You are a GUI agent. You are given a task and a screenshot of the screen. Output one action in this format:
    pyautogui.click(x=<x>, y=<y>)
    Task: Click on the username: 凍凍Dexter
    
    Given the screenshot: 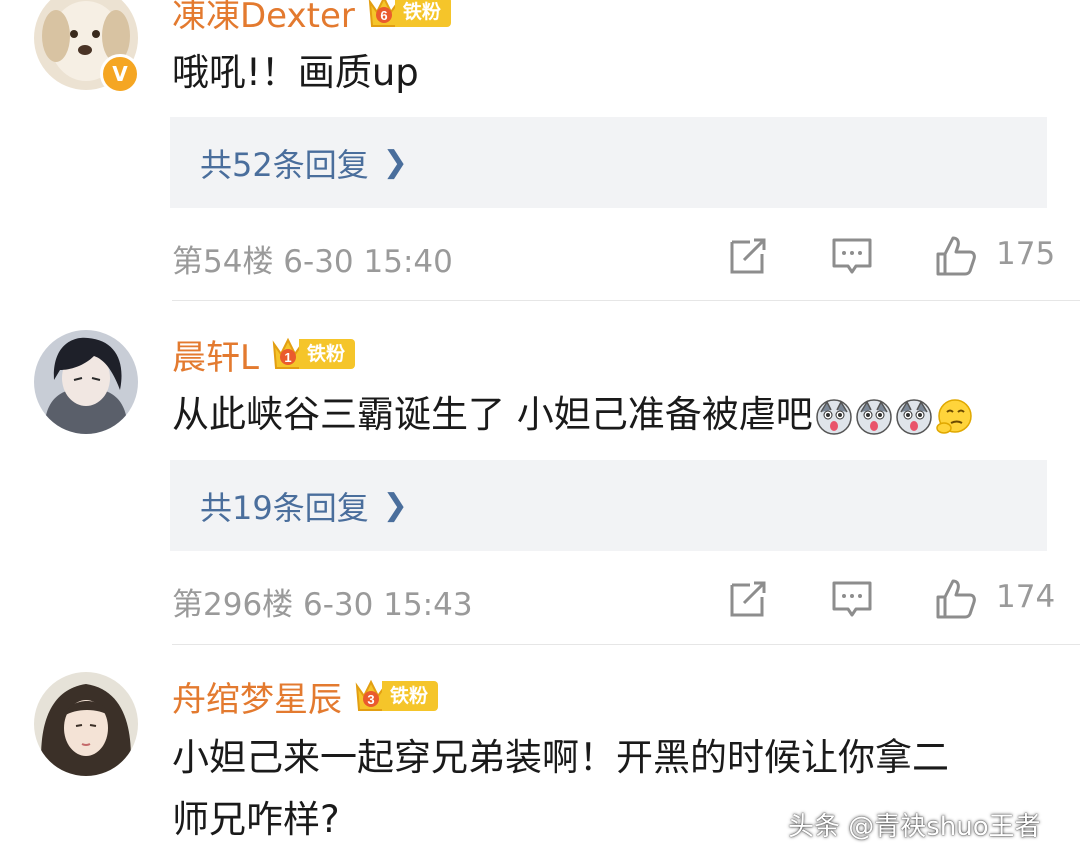 What is the action you would take?
    pyautogui.click(x=263, y=18)
    